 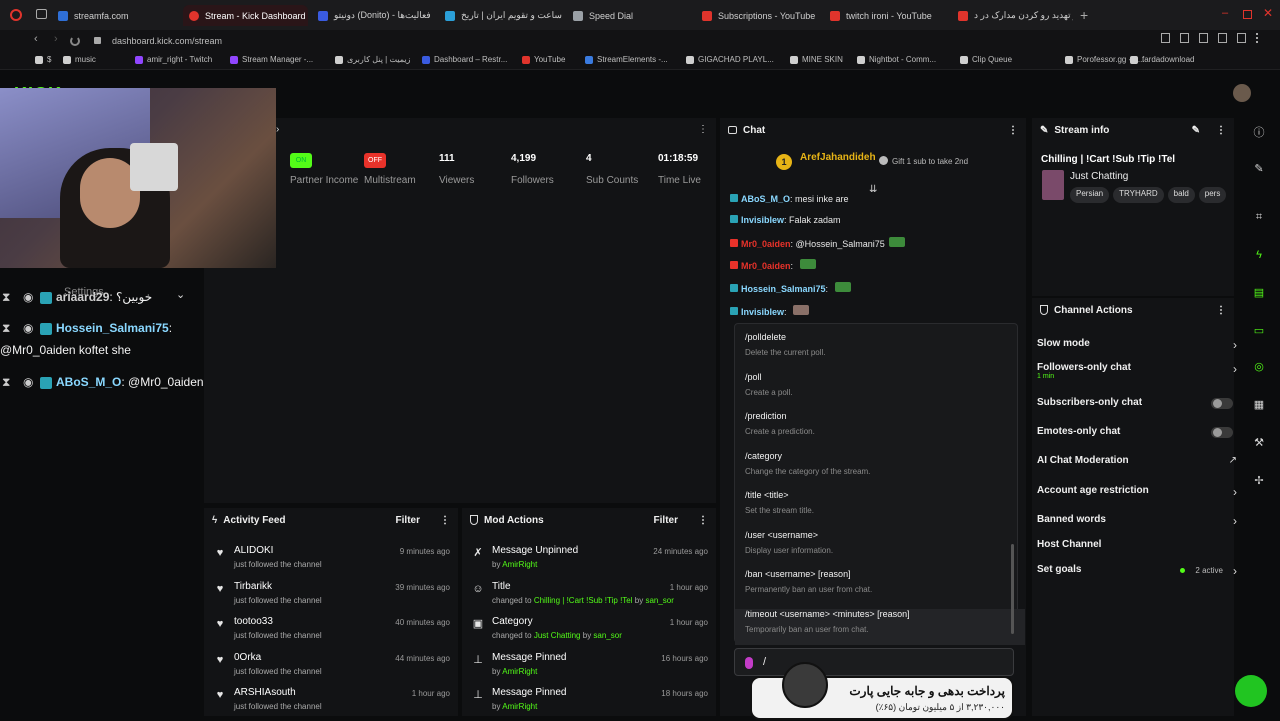 I want to click on extensions-icon, so click(x=1241, y=38).